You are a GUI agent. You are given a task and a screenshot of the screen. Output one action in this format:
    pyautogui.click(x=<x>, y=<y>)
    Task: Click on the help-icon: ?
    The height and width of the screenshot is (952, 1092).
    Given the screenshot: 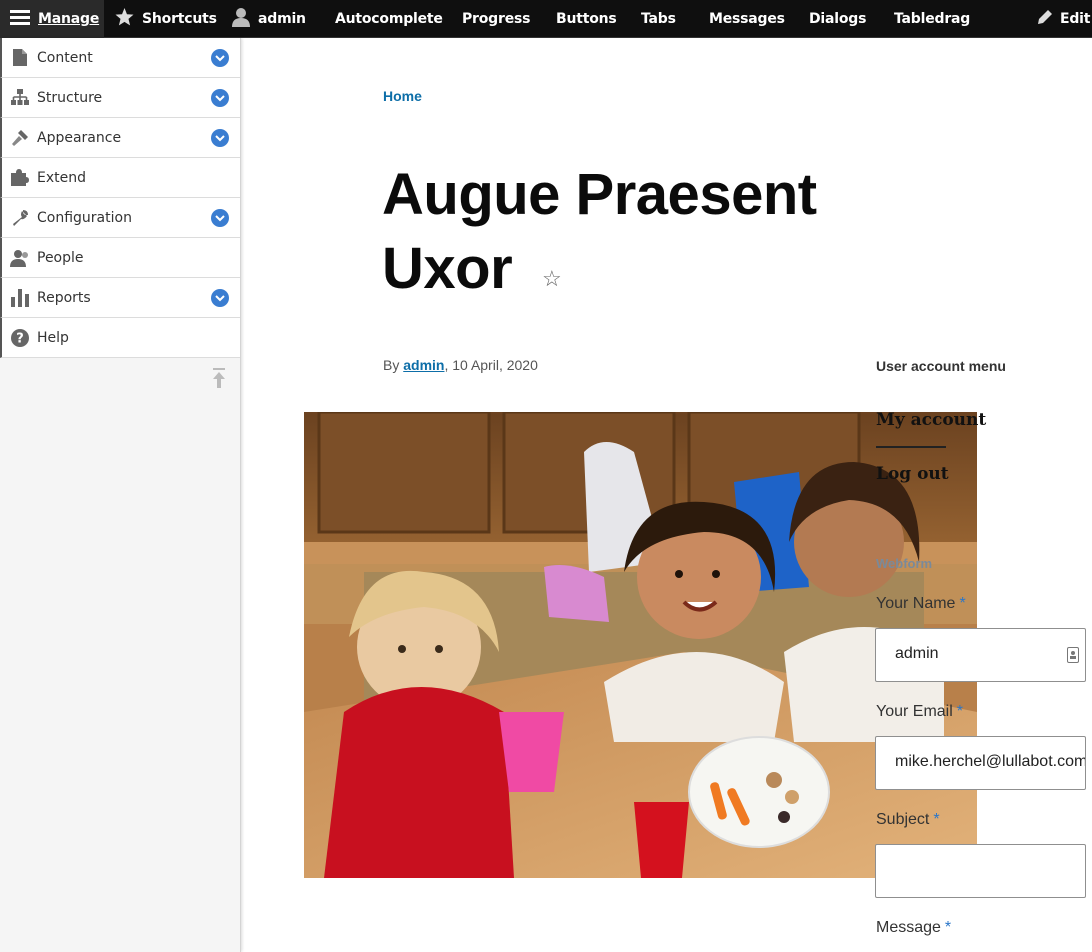 What is the action you would take?
    pyautogui.click(x=20, y=338)
    